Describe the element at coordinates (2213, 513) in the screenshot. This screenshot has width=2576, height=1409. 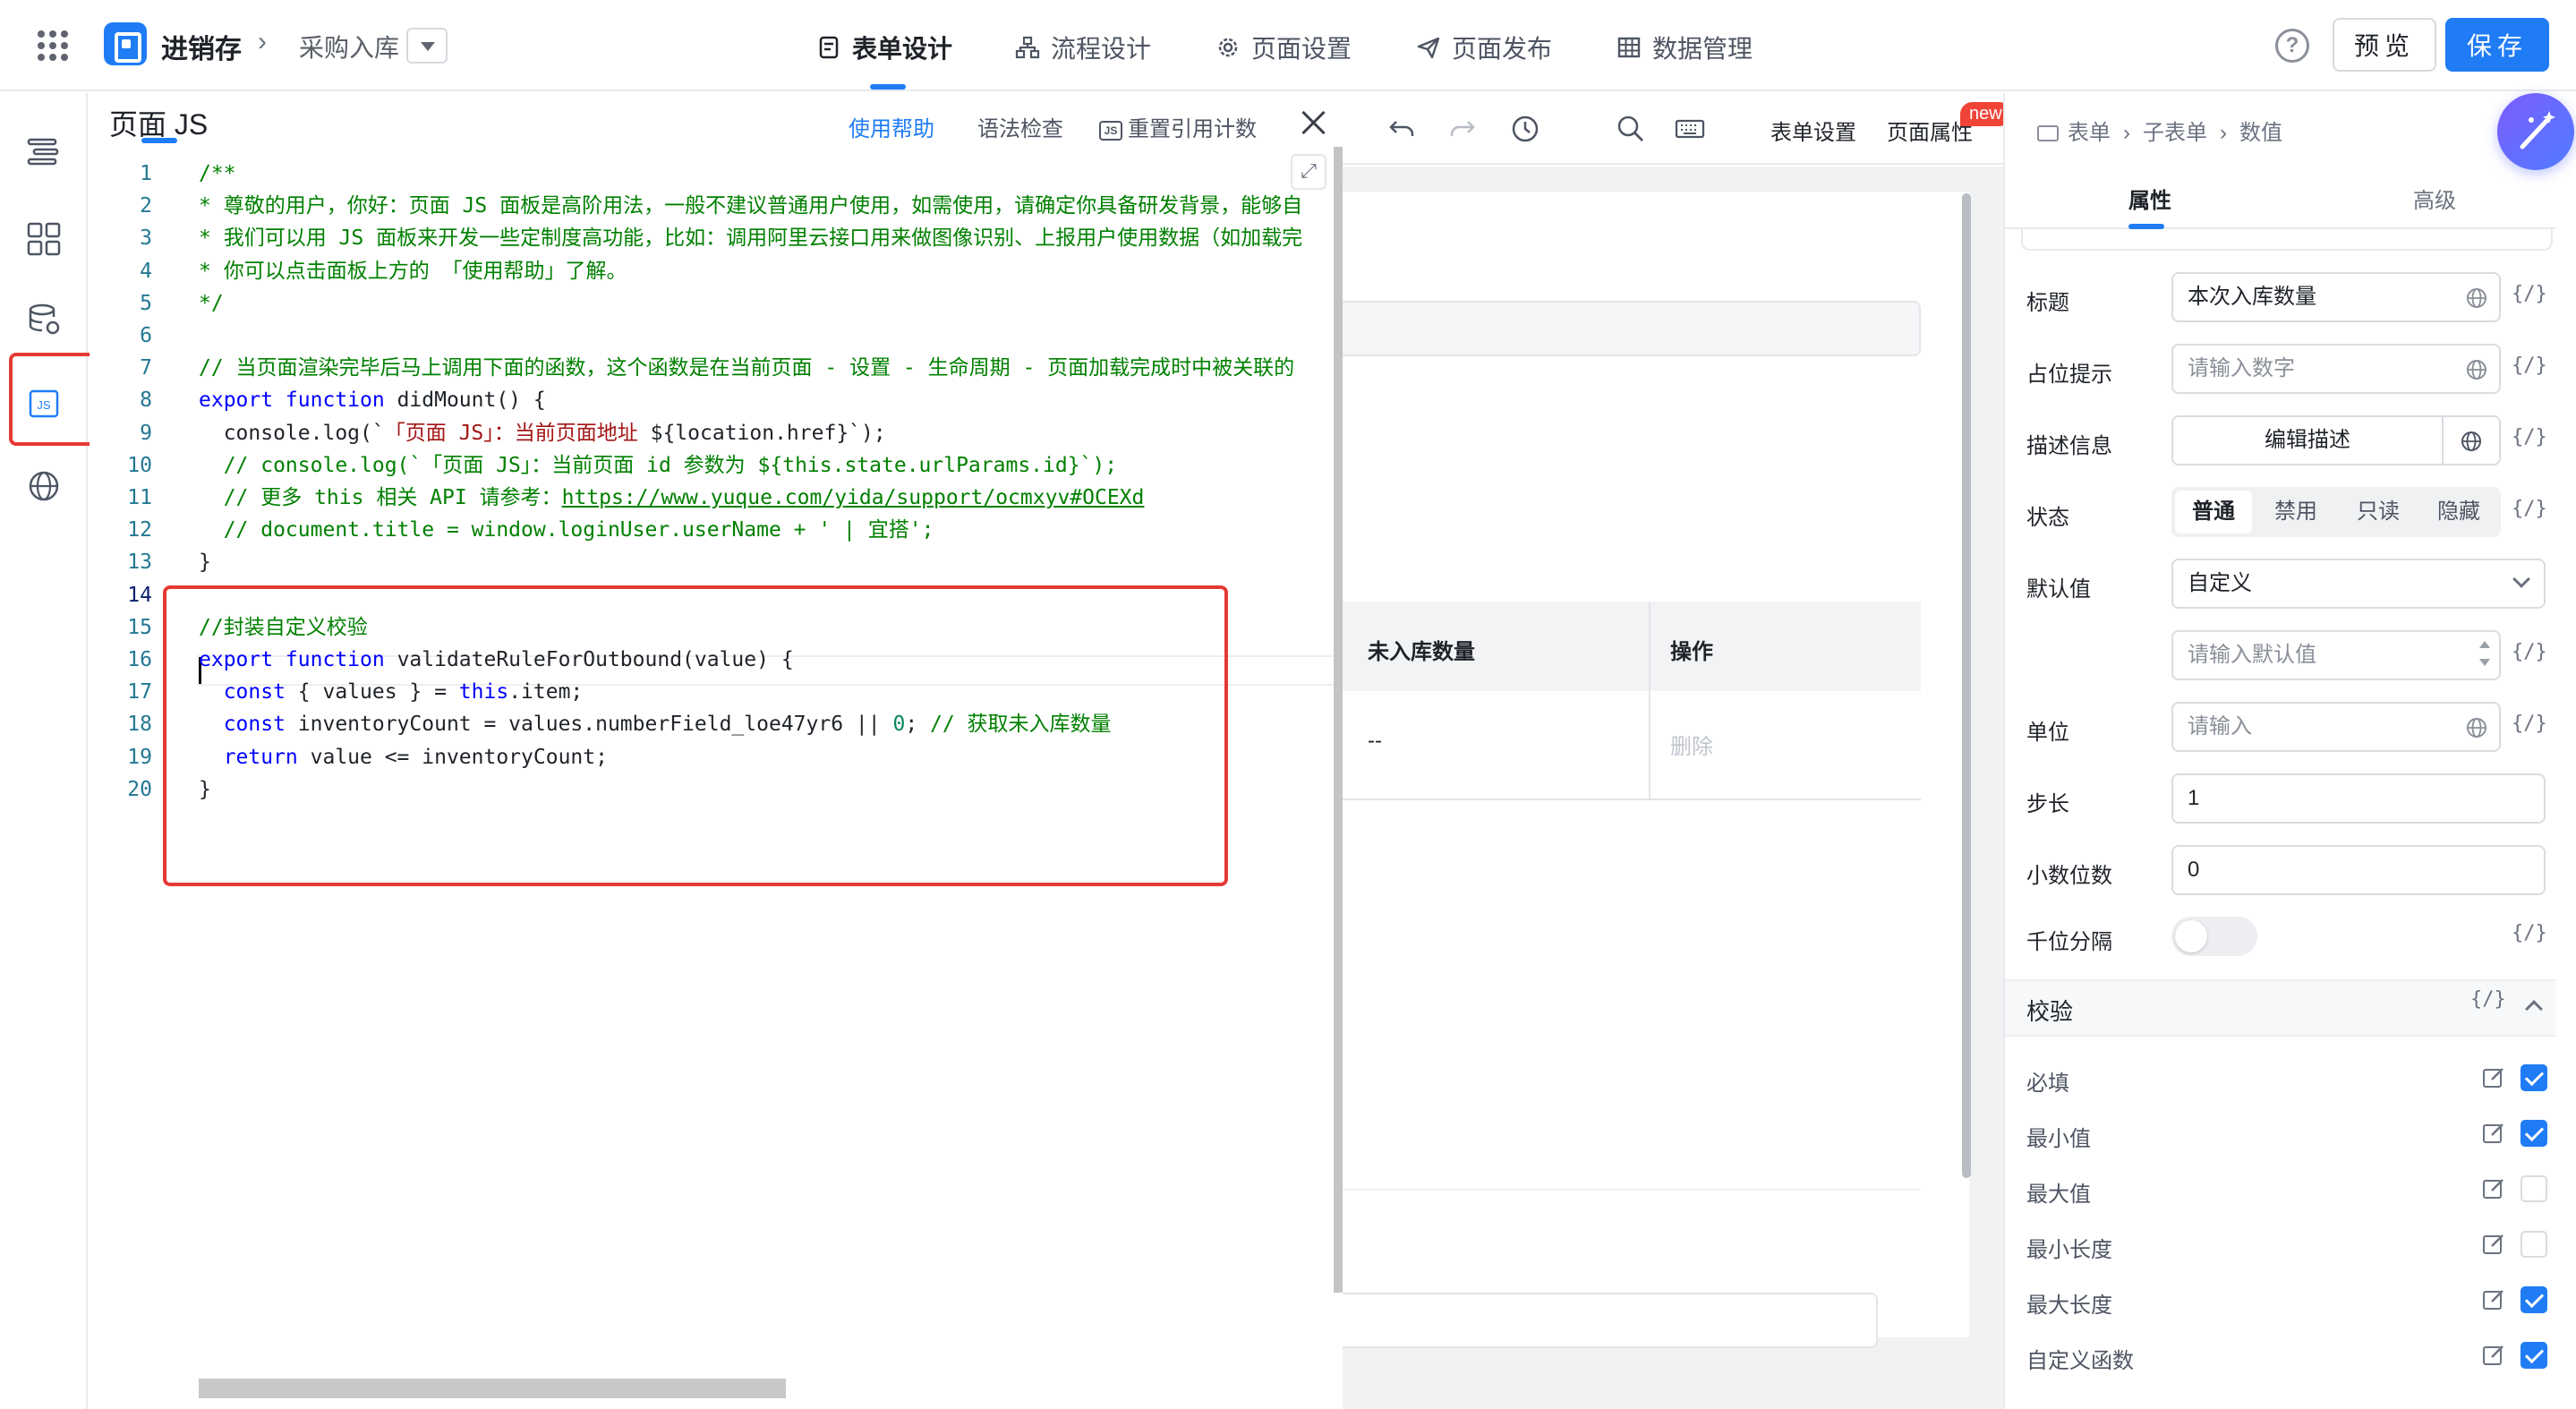
I see `state-option-normal: 普通` at that location.